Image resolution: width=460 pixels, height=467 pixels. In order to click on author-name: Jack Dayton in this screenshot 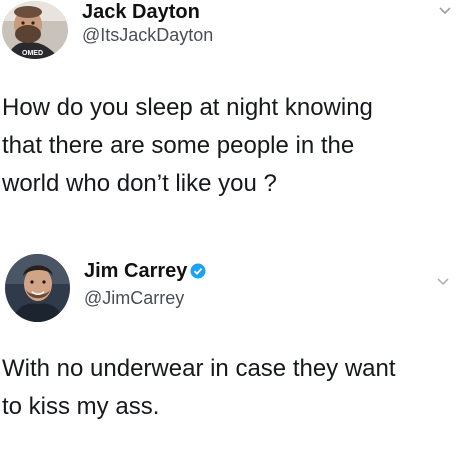, I will do `click(141, 12)`.